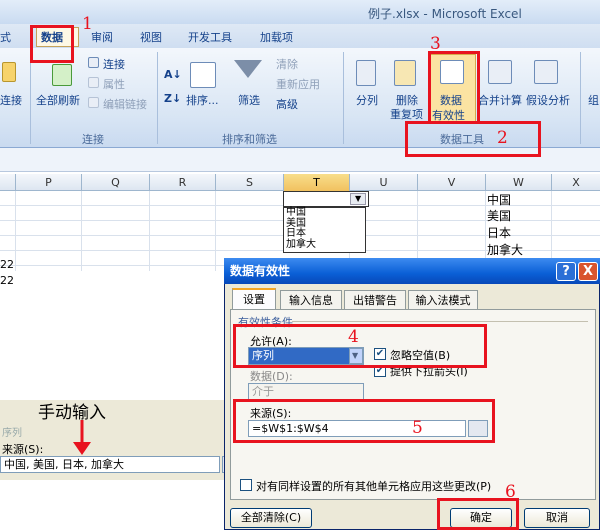  I want to click on help-button: ?, so click(566, 271).